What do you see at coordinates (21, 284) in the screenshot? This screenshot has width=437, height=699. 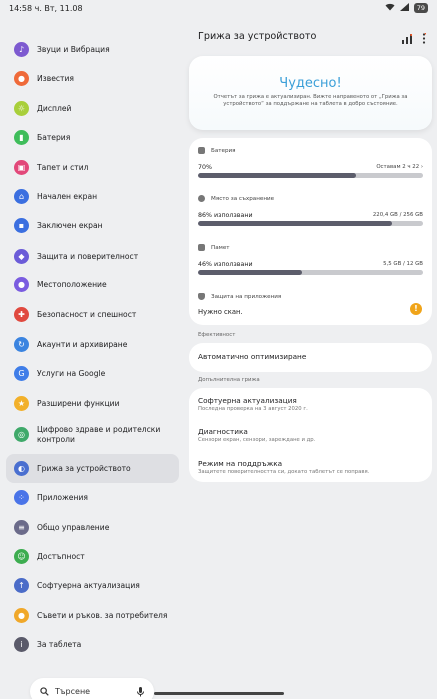 I see `location-icon: ●` at bounding box center [21, 284].